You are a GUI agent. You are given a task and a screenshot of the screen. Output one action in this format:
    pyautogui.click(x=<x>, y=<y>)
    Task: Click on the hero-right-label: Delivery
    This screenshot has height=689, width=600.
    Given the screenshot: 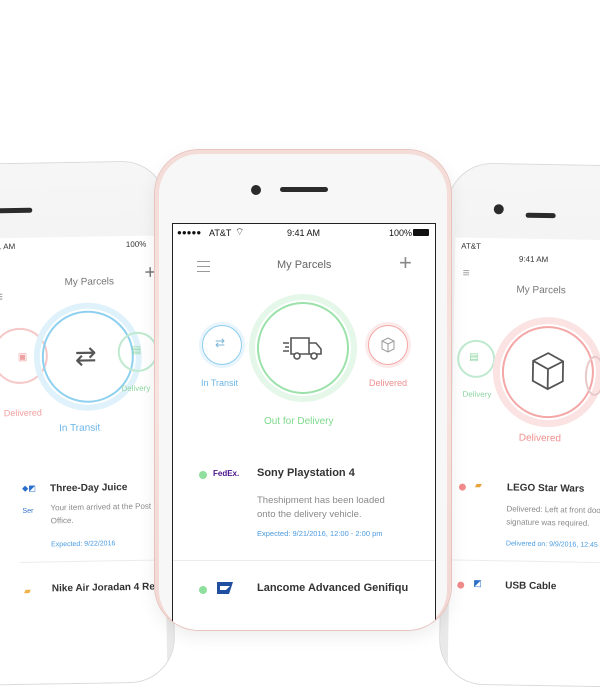 What is the action you would take?
    pyautogui.click(x=136, y=388)
    